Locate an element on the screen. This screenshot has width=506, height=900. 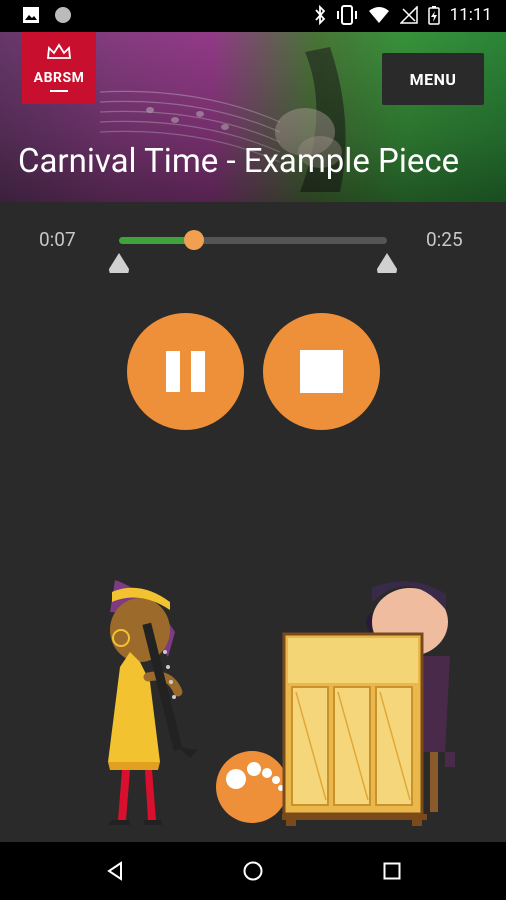
piece-title: Carnival Time - Example Piece is located at coordinates (239, 161).